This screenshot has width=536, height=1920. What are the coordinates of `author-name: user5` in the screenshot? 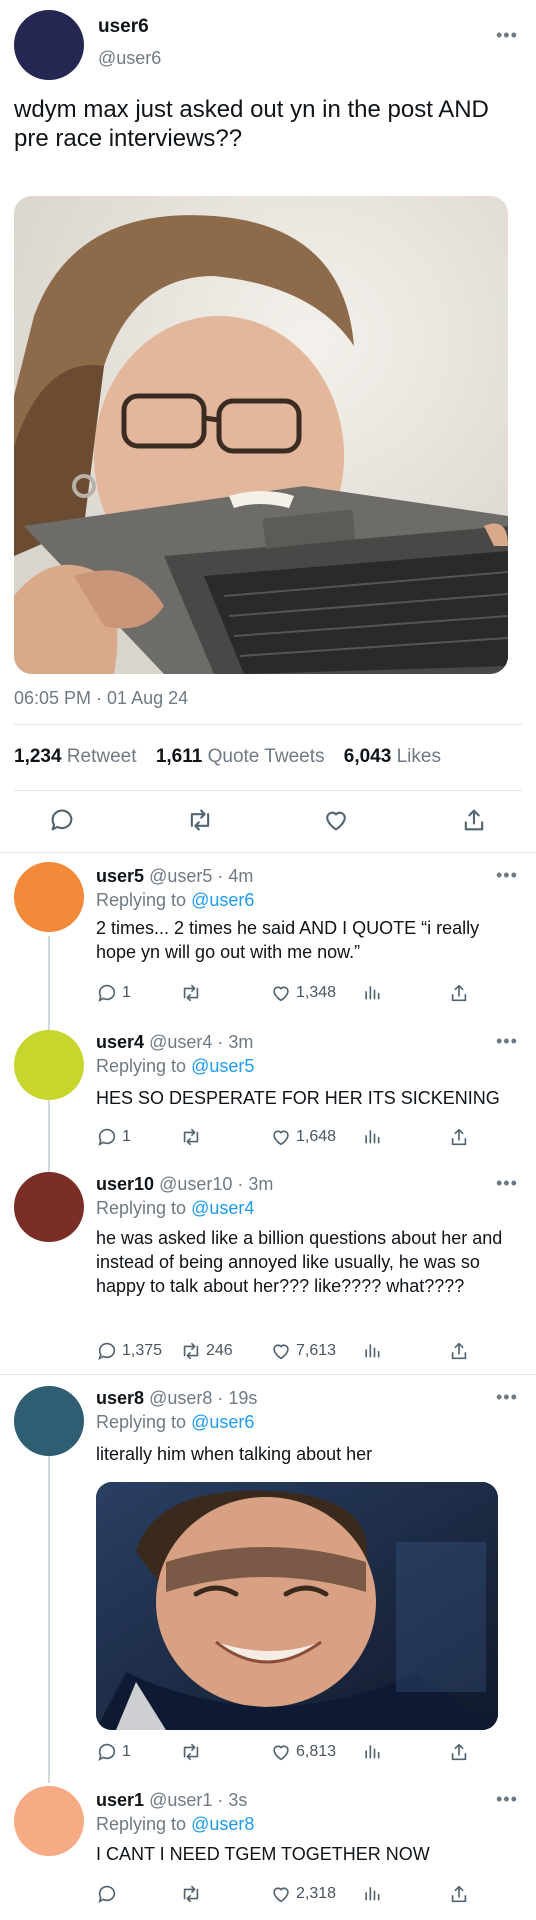 It's located at (120, 876).